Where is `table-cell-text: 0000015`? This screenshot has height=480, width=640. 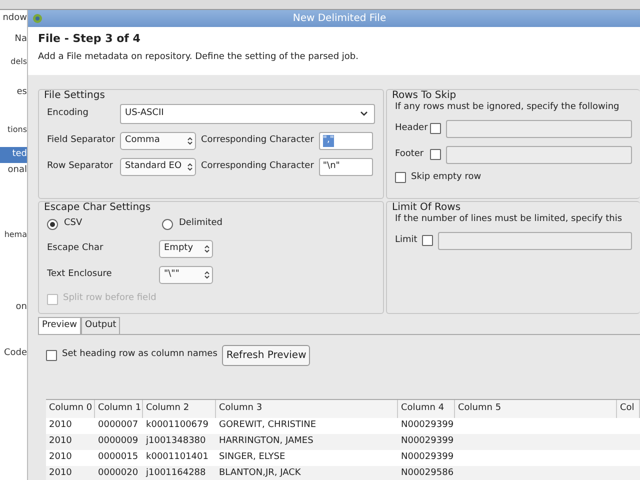
table-cell-text: 0000015 is located at coordinates (118, 458).